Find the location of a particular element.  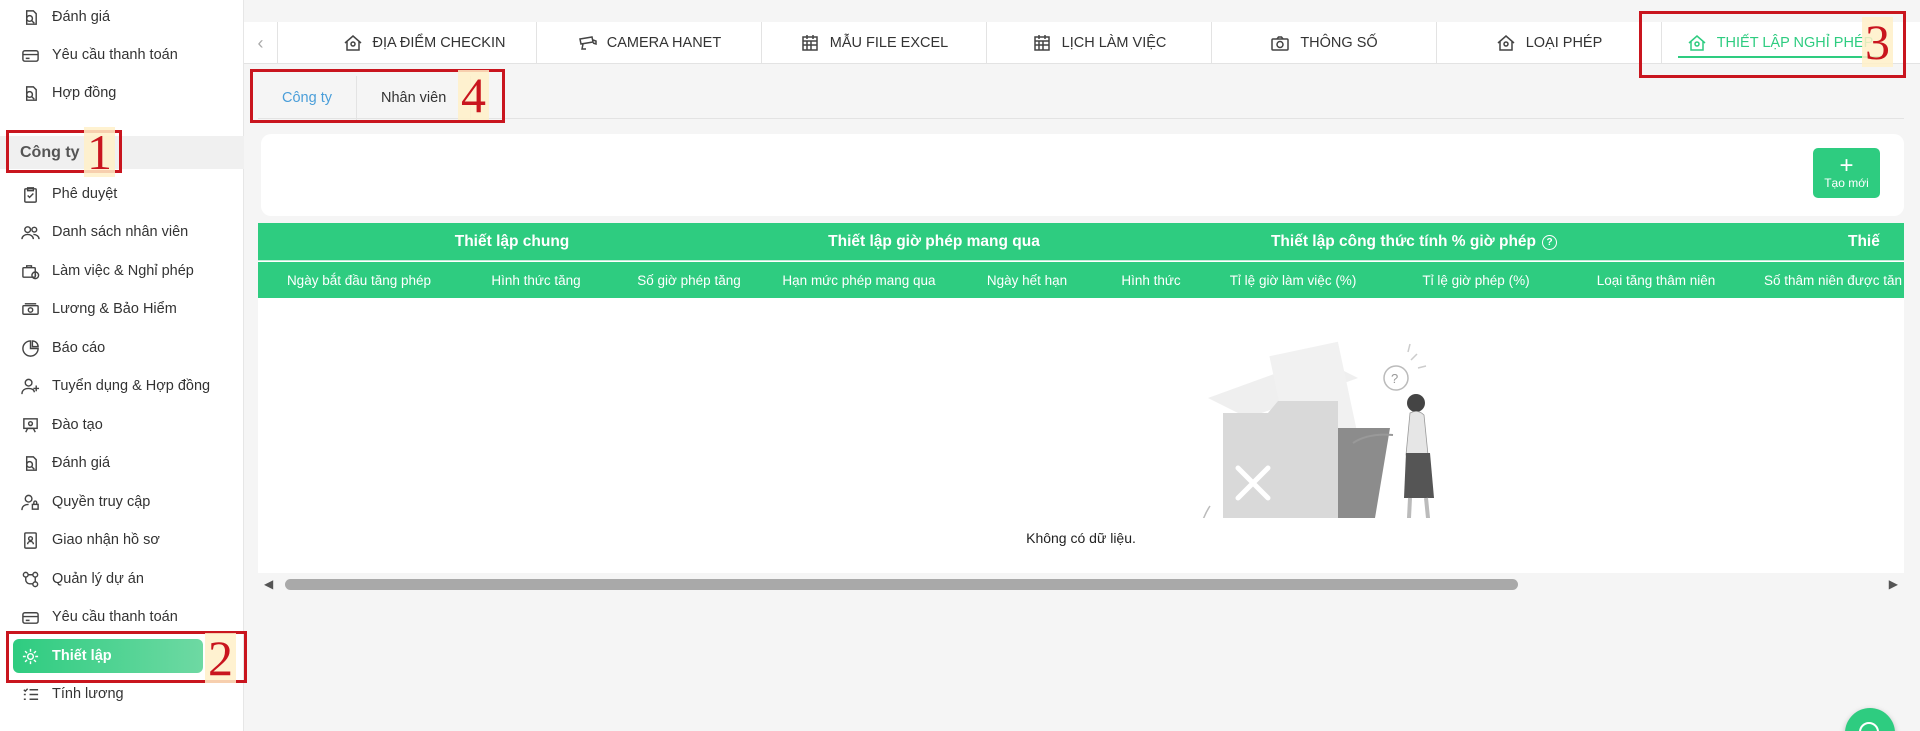

clipboard-check-icon is located at coordinates (30, 194).